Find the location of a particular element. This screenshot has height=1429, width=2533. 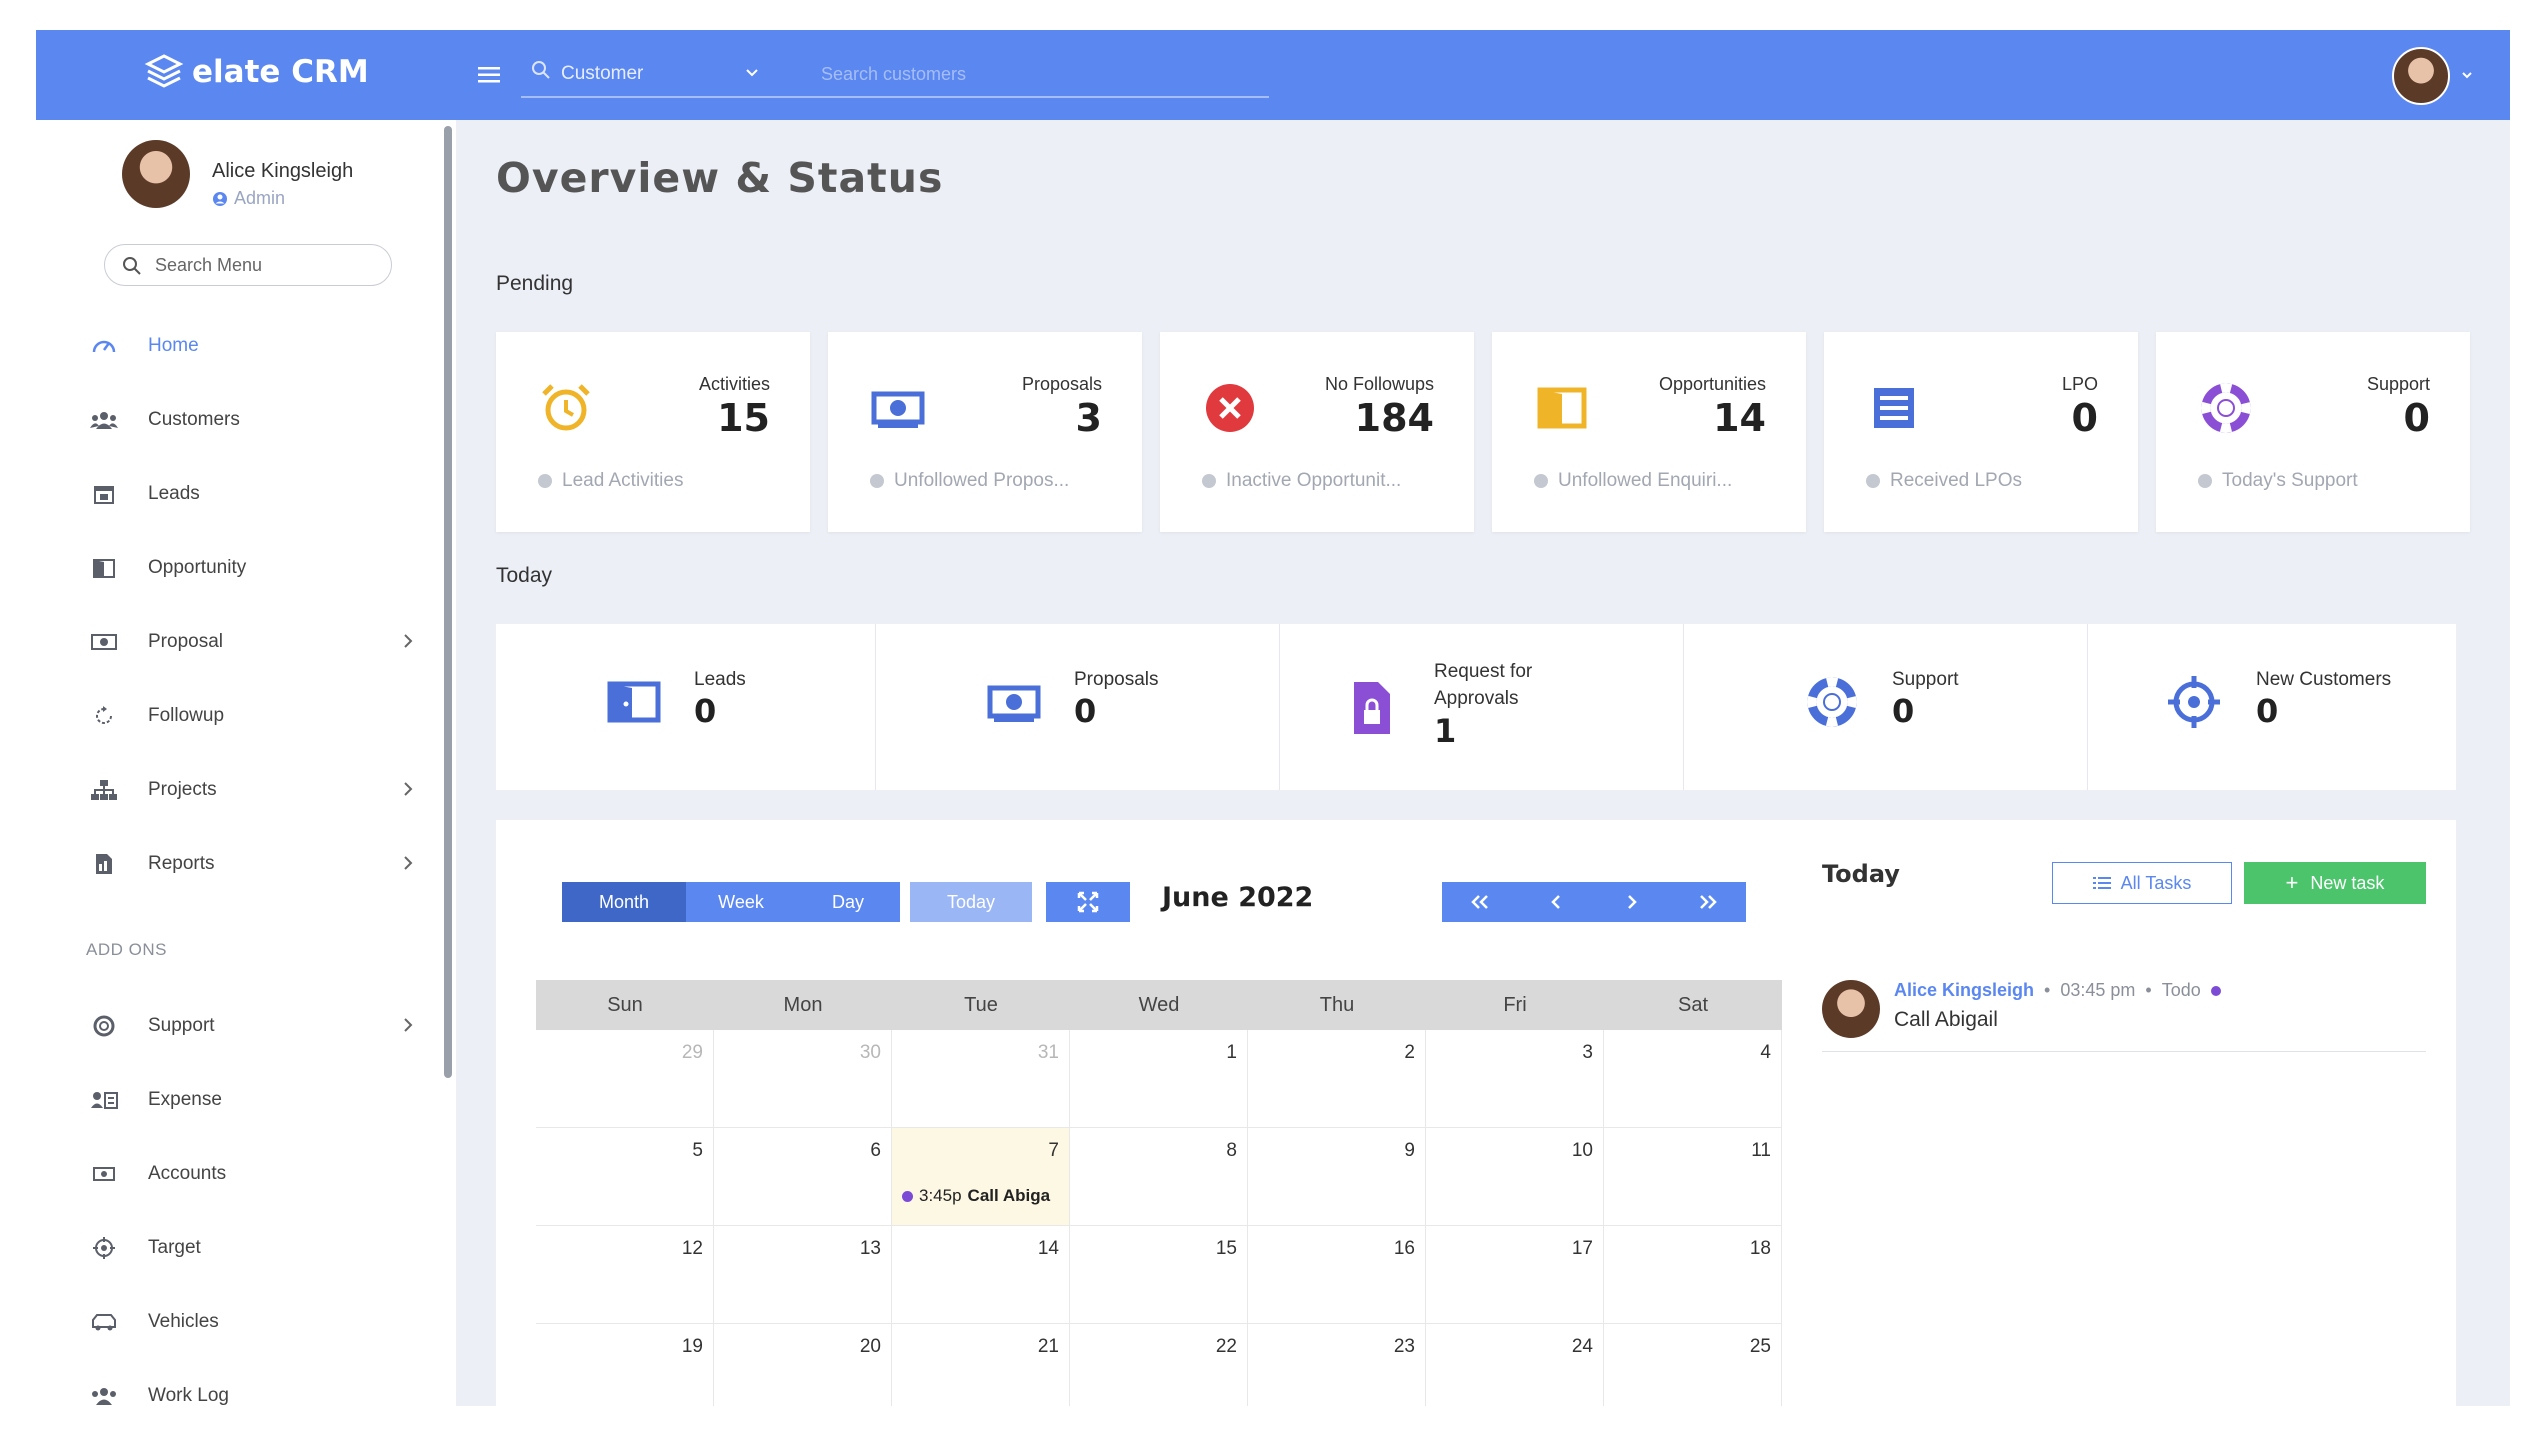

sidebar-item-leads: Leads is located at coordinates (258, 494).